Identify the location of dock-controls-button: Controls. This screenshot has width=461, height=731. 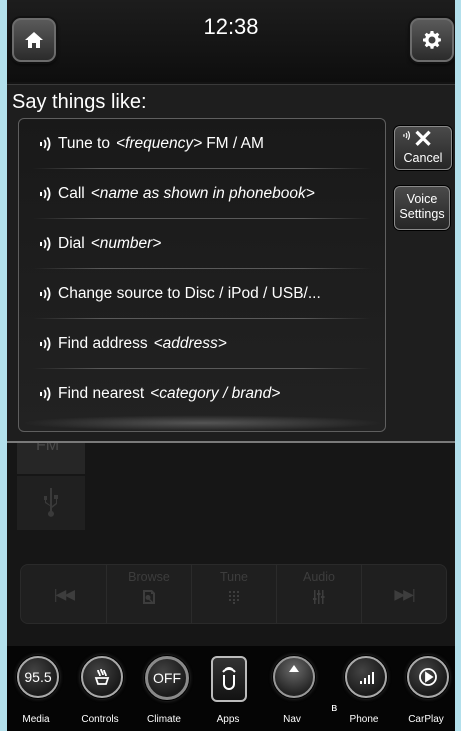
(100, 690).